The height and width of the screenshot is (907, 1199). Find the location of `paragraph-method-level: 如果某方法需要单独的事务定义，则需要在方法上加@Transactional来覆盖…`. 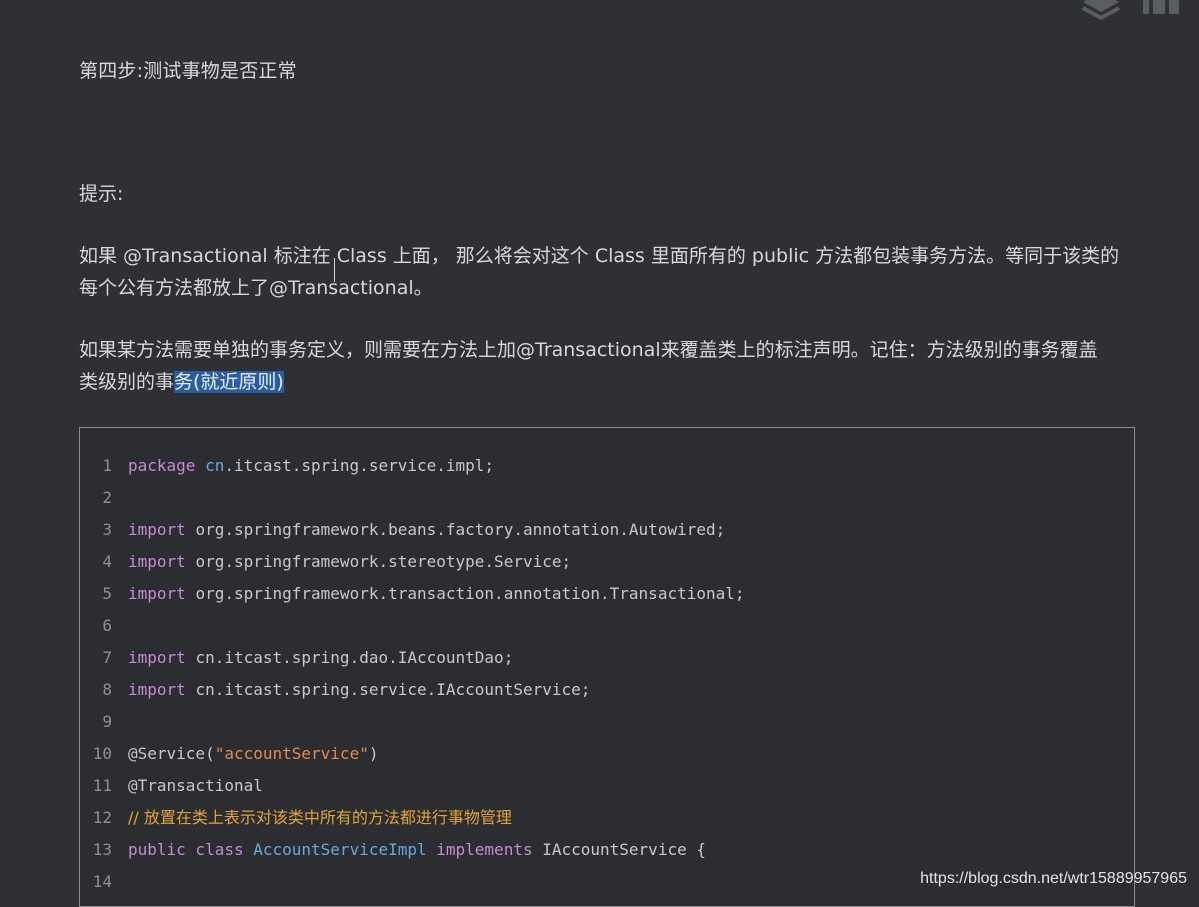

paragraph-method-level: 如果某方法需要单独的事务定义，则需要在方法上加@Transactional来覆盖… is located at coordinates (609, 366).